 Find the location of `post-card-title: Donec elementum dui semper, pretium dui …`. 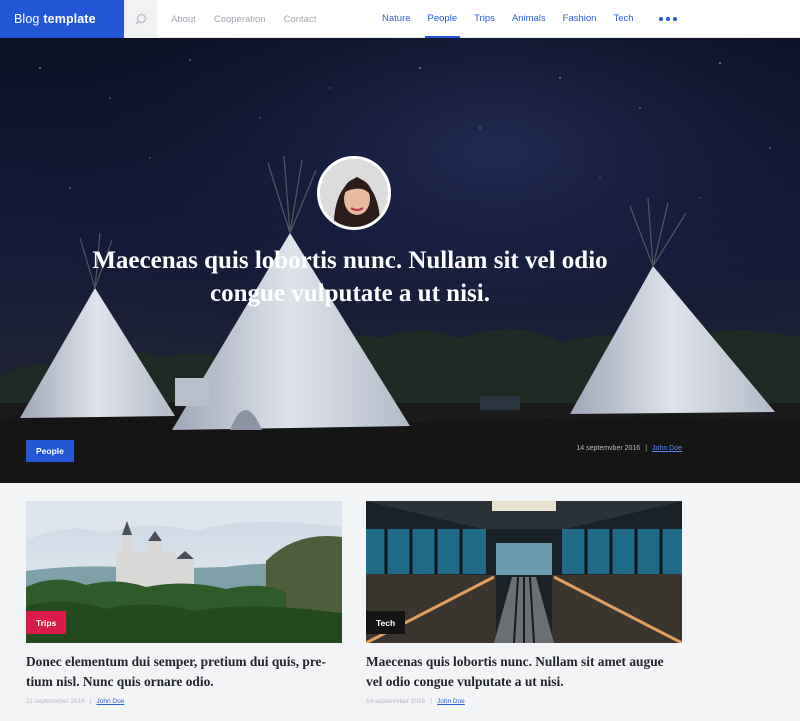

post-card-title: Donec elementum dui semper, pretium dui … is located at coordinates (184, 672).